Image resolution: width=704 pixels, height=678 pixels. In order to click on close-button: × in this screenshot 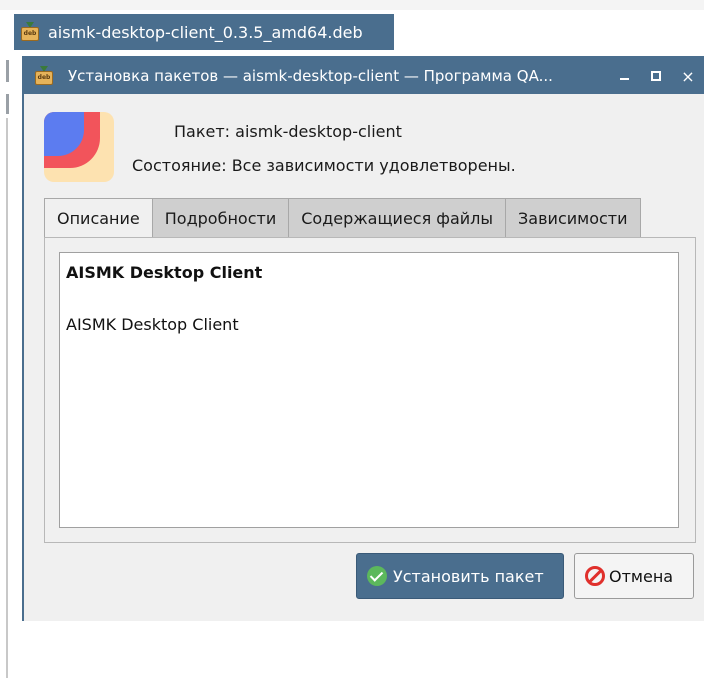, I will do `click(688, 76)`.